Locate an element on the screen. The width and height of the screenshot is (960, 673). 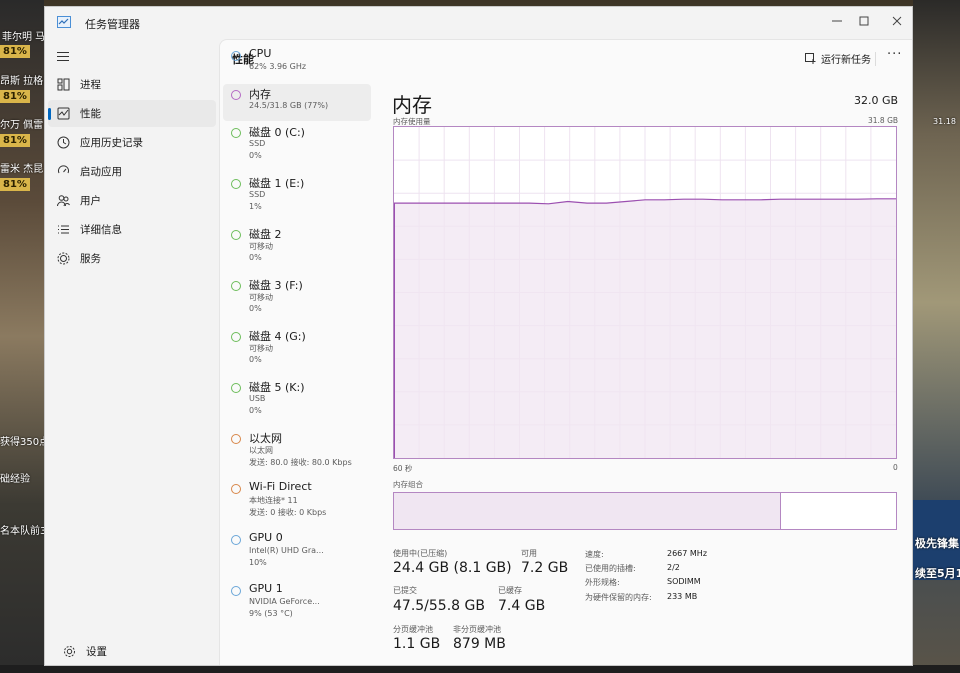
bg-label: 名本队前3 is located at coordinates (23, 531).